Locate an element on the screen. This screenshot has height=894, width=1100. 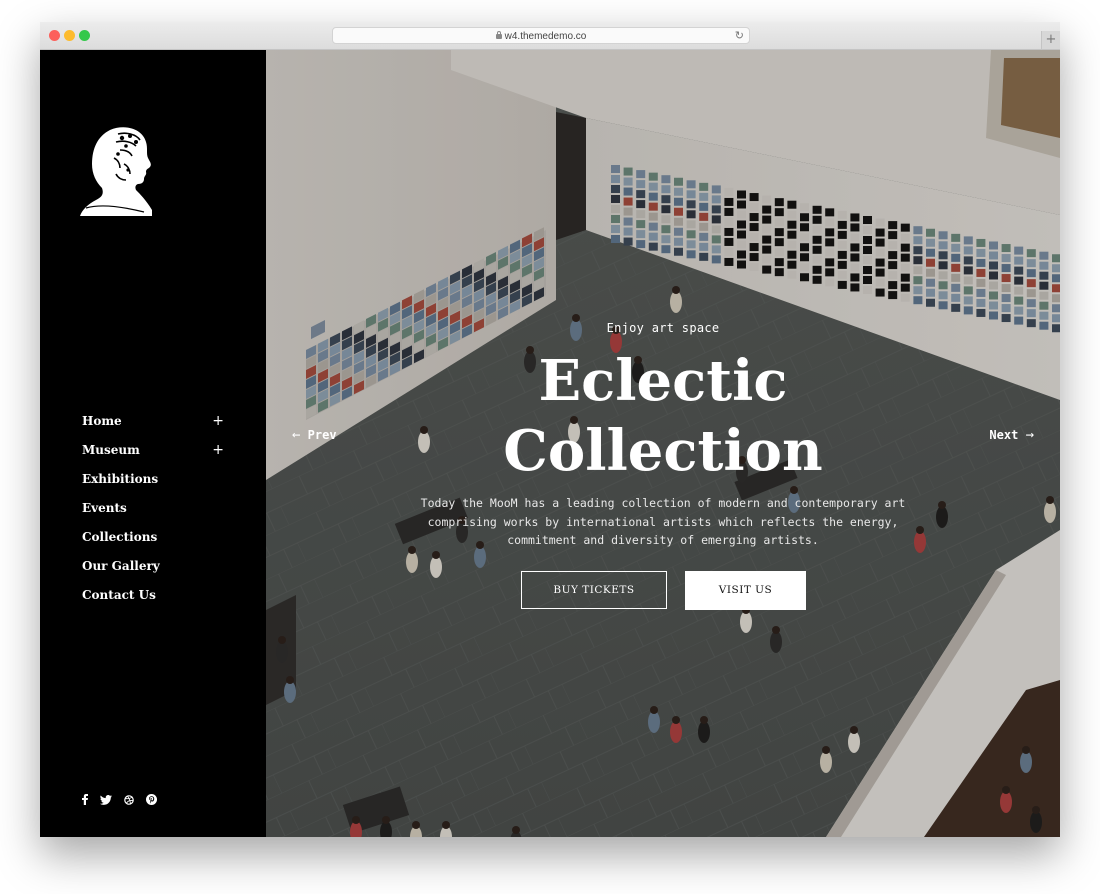
nav-item-collections: Collections is located at coordinates (153, 536).